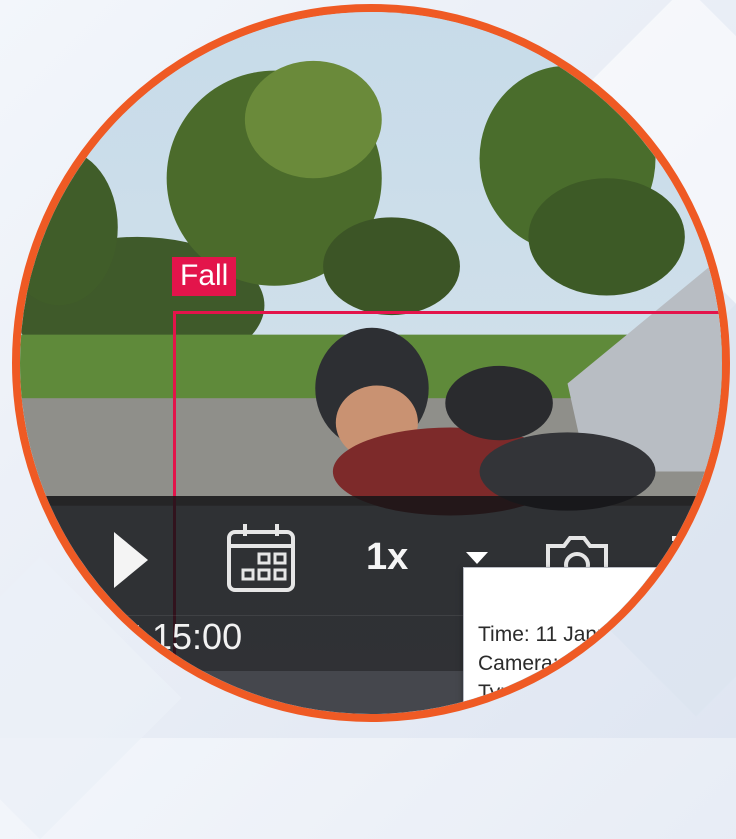  Describe the element at coordinates (562, 692) in the screenshot. I see `event-type: Type: Information.` at that location.